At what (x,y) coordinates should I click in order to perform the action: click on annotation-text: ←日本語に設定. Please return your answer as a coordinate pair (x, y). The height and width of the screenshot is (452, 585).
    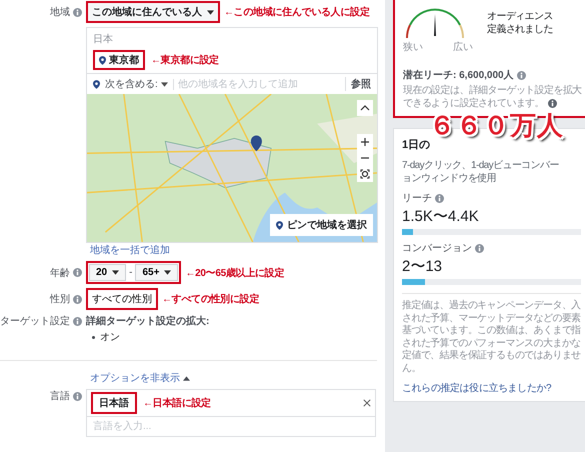
    Looking at the image, I should click on (177, 403).